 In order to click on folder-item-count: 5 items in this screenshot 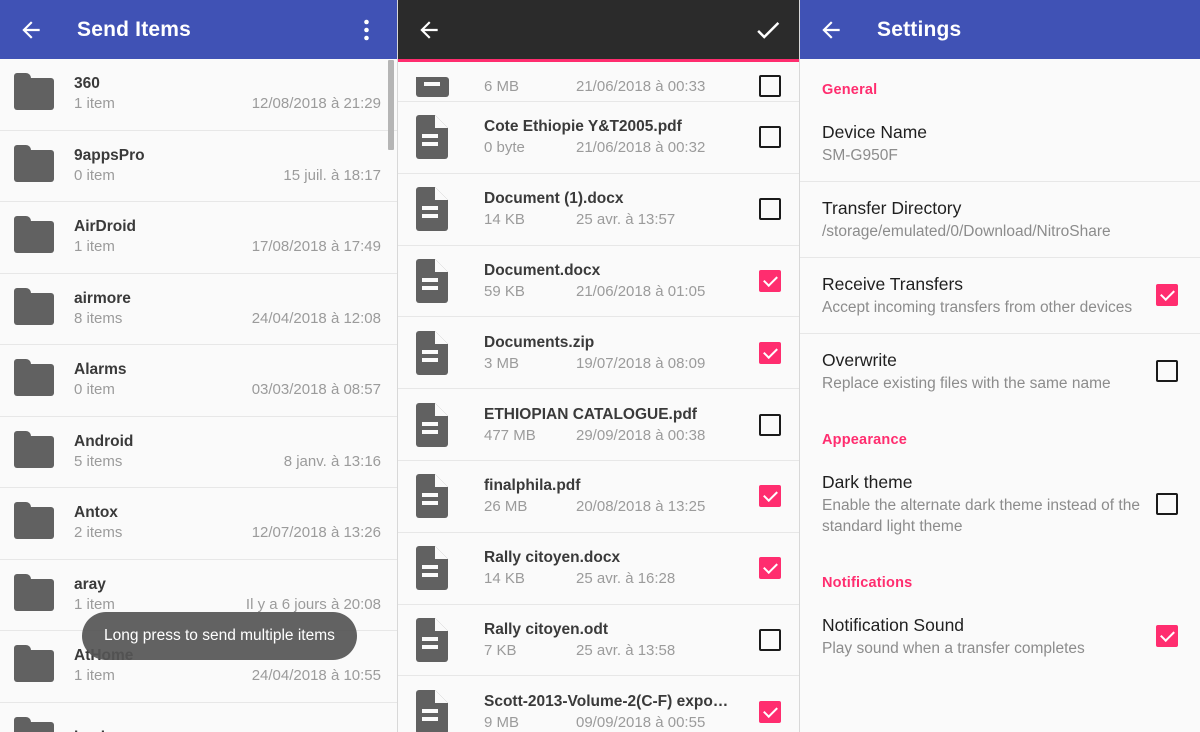, I will do `click(98, 461)`.